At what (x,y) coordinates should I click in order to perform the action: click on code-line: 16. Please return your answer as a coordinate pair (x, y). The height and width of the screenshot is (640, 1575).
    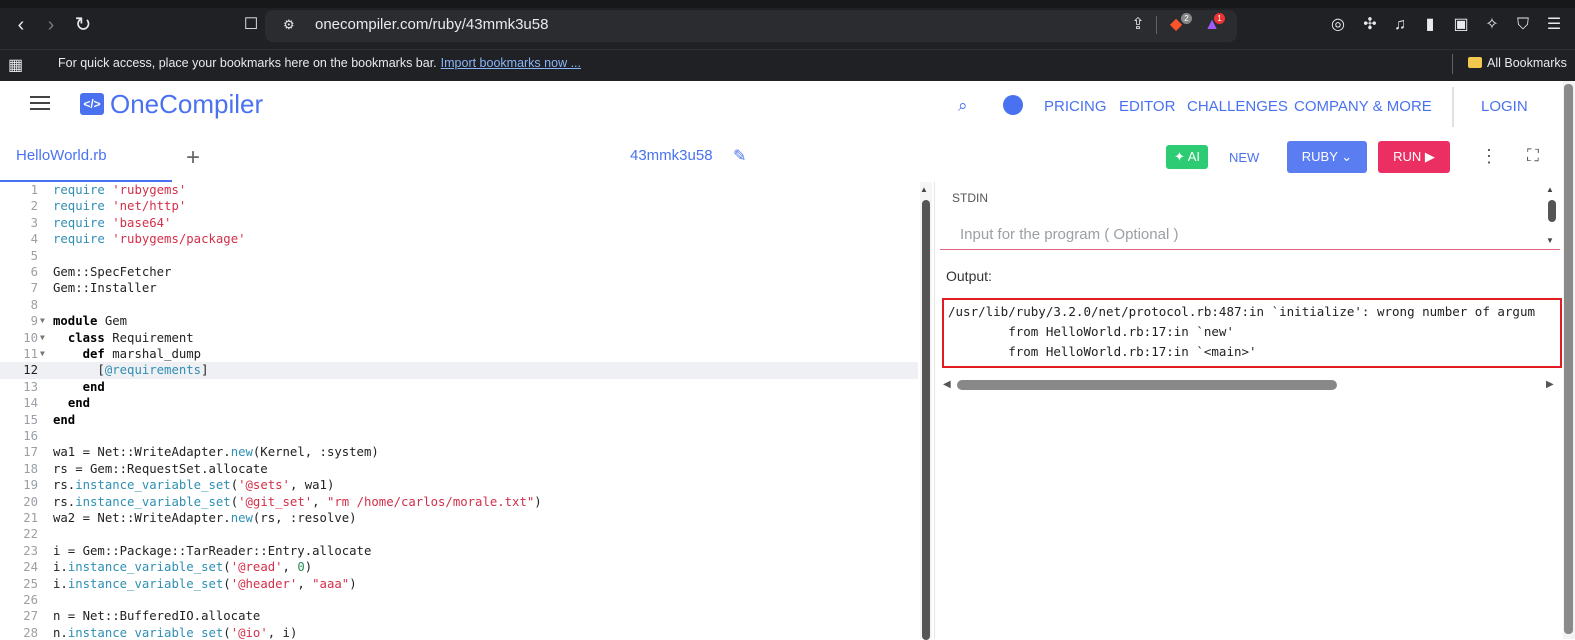
    Looking at the image, I should click on (459, 436).